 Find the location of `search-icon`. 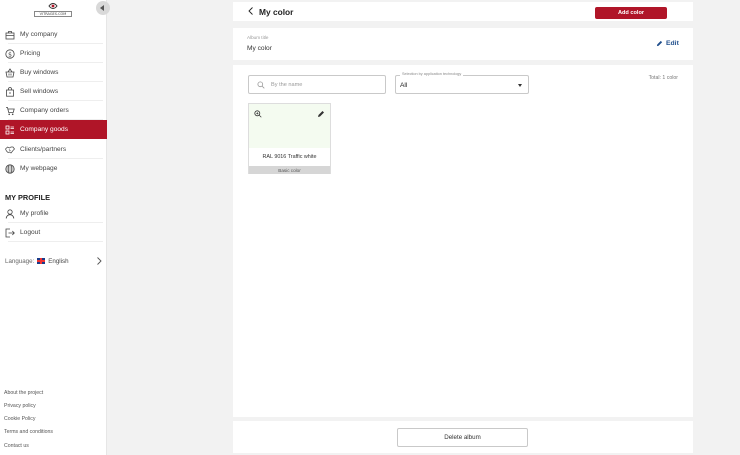

search-icon is located at coordinates (261, 84).